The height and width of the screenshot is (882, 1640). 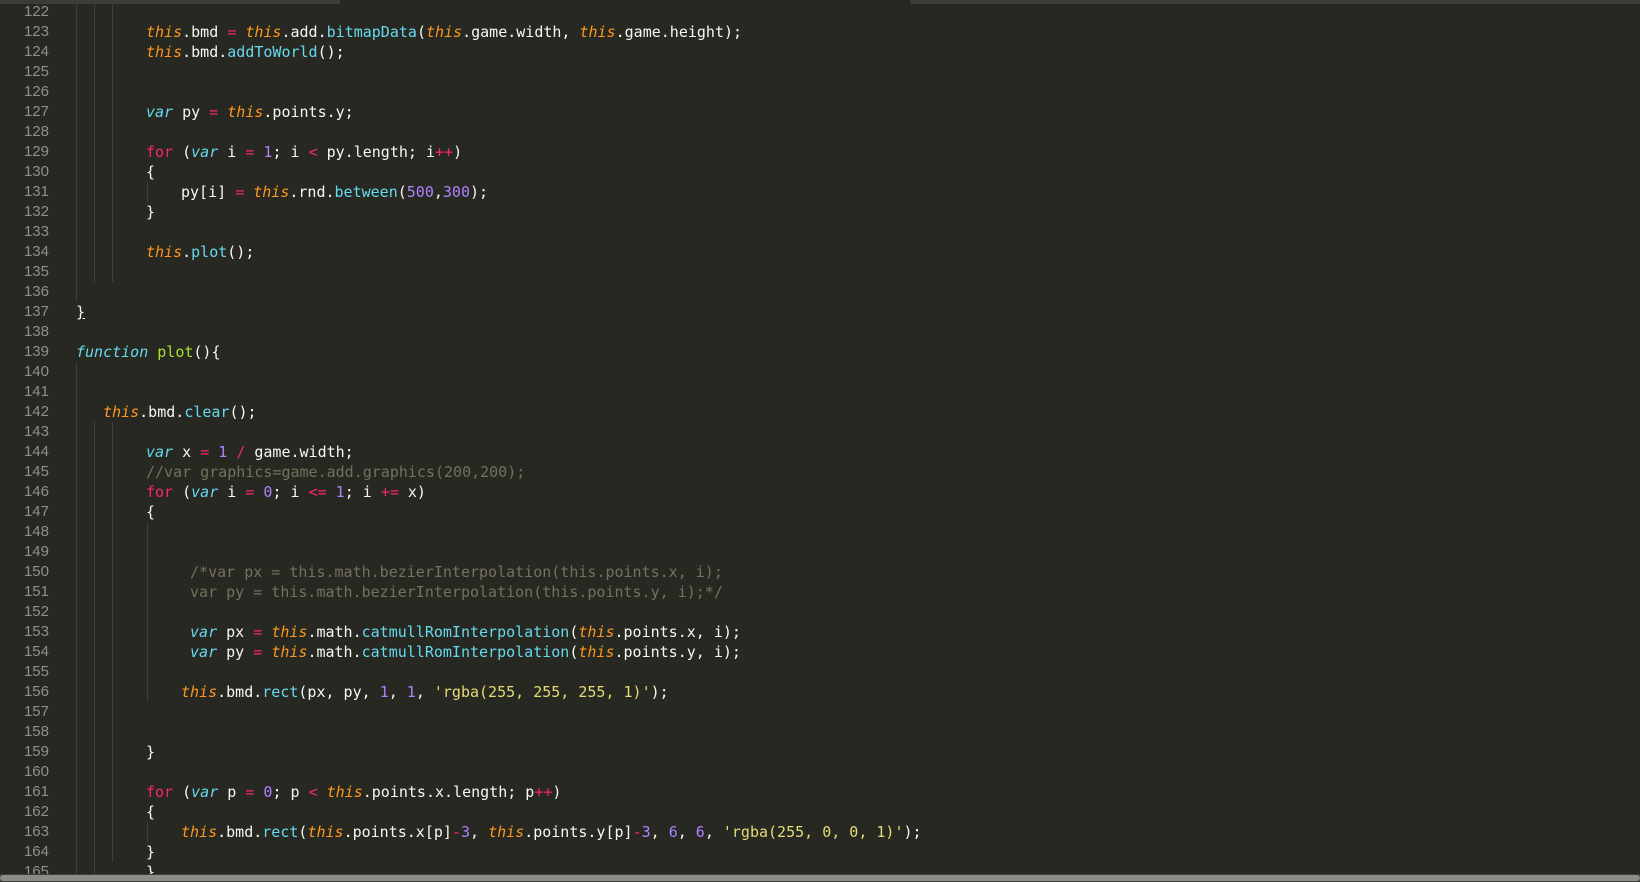 What do you see at coordinates (148, 352) in the screenshot?
I see `code-text: function plot(){` at bounding box center [148, 352].